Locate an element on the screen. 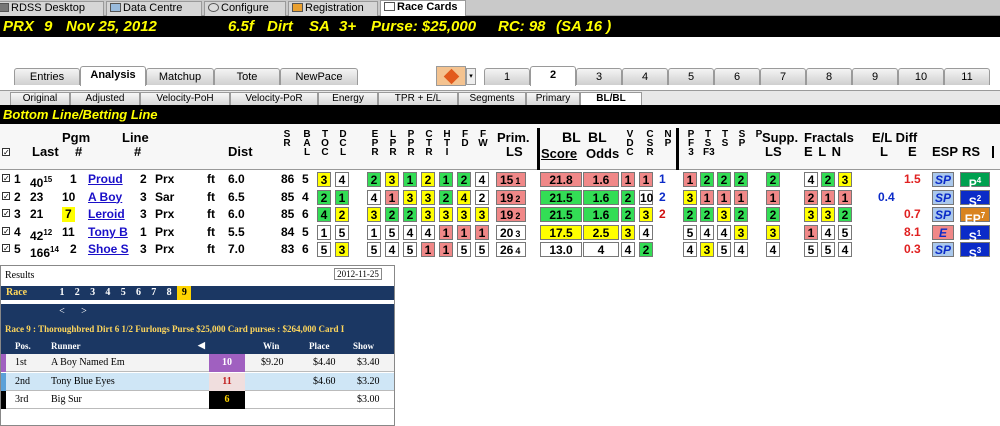 The image size is (1000, 426). next-button: > is located at coordinates (84, 311).